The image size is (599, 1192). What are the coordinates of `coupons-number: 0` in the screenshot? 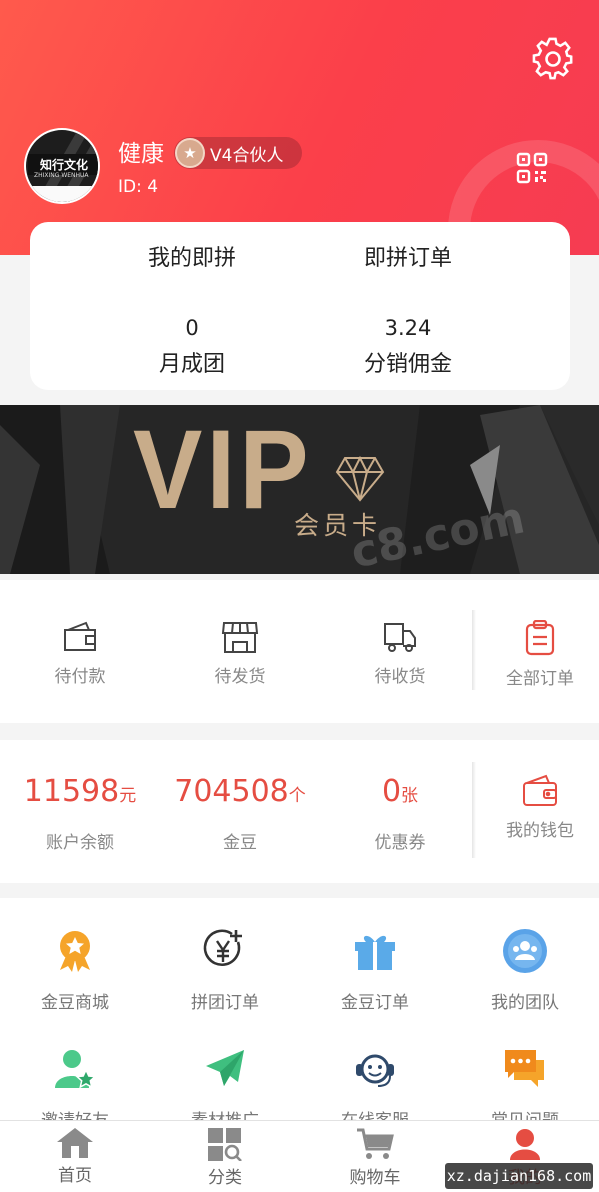 It's located at (391, 791).